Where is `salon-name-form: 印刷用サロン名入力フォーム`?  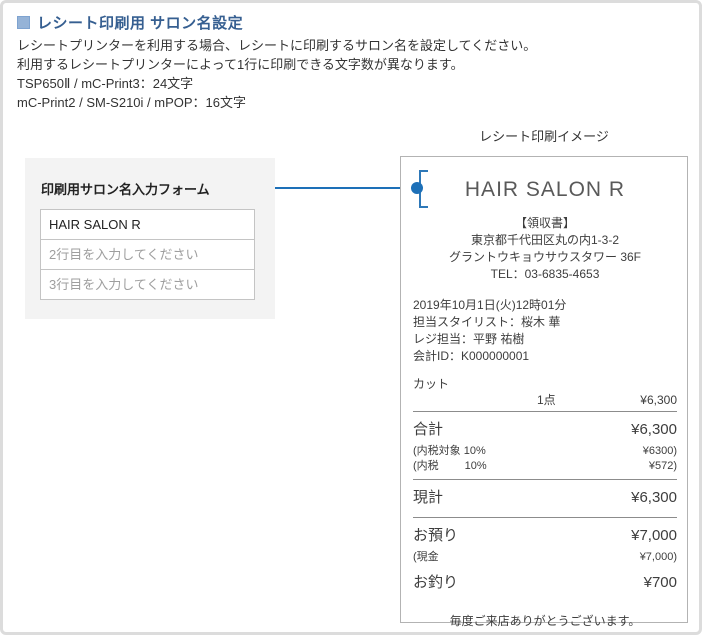 salon-name-form: 印刷用サロン名入力フォーム is located at coordinates (150, 238).